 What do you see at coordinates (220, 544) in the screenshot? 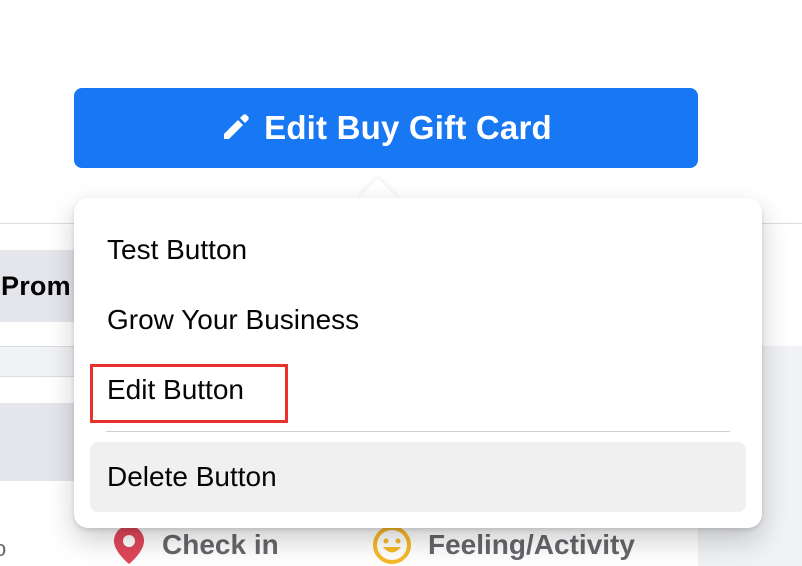
I see `check-in-label: Check in` at bounding box center [220, 544].